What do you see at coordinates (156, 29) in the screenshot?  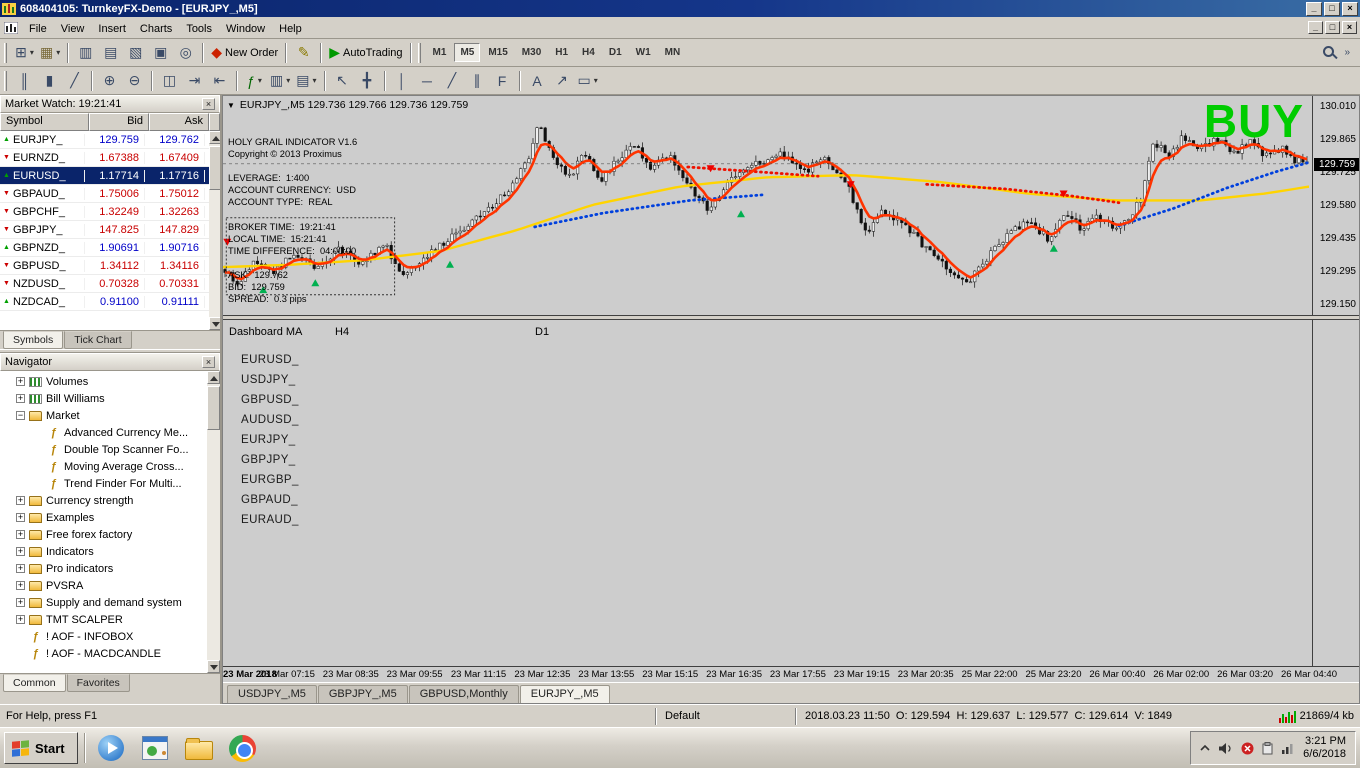 I see `menu-charts: Charts` at bounding box center [156, 29].